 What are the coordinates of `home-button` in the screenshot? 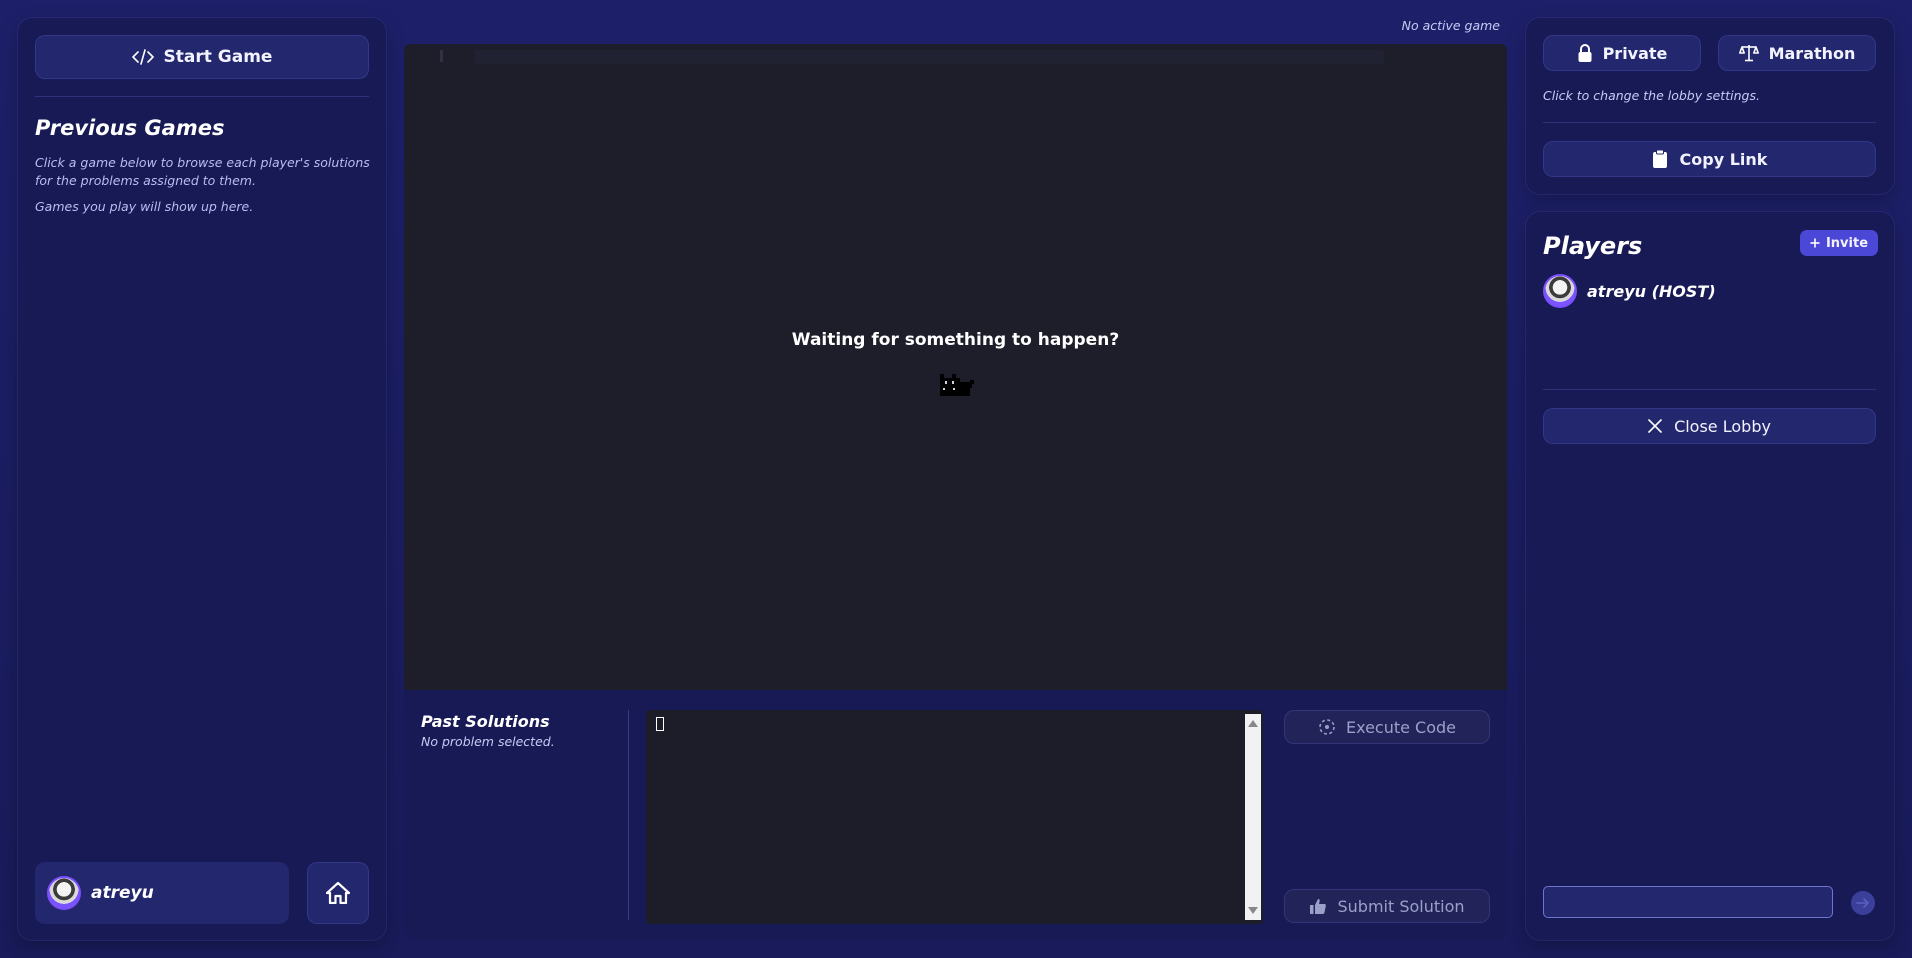 It's located at (338, 893).